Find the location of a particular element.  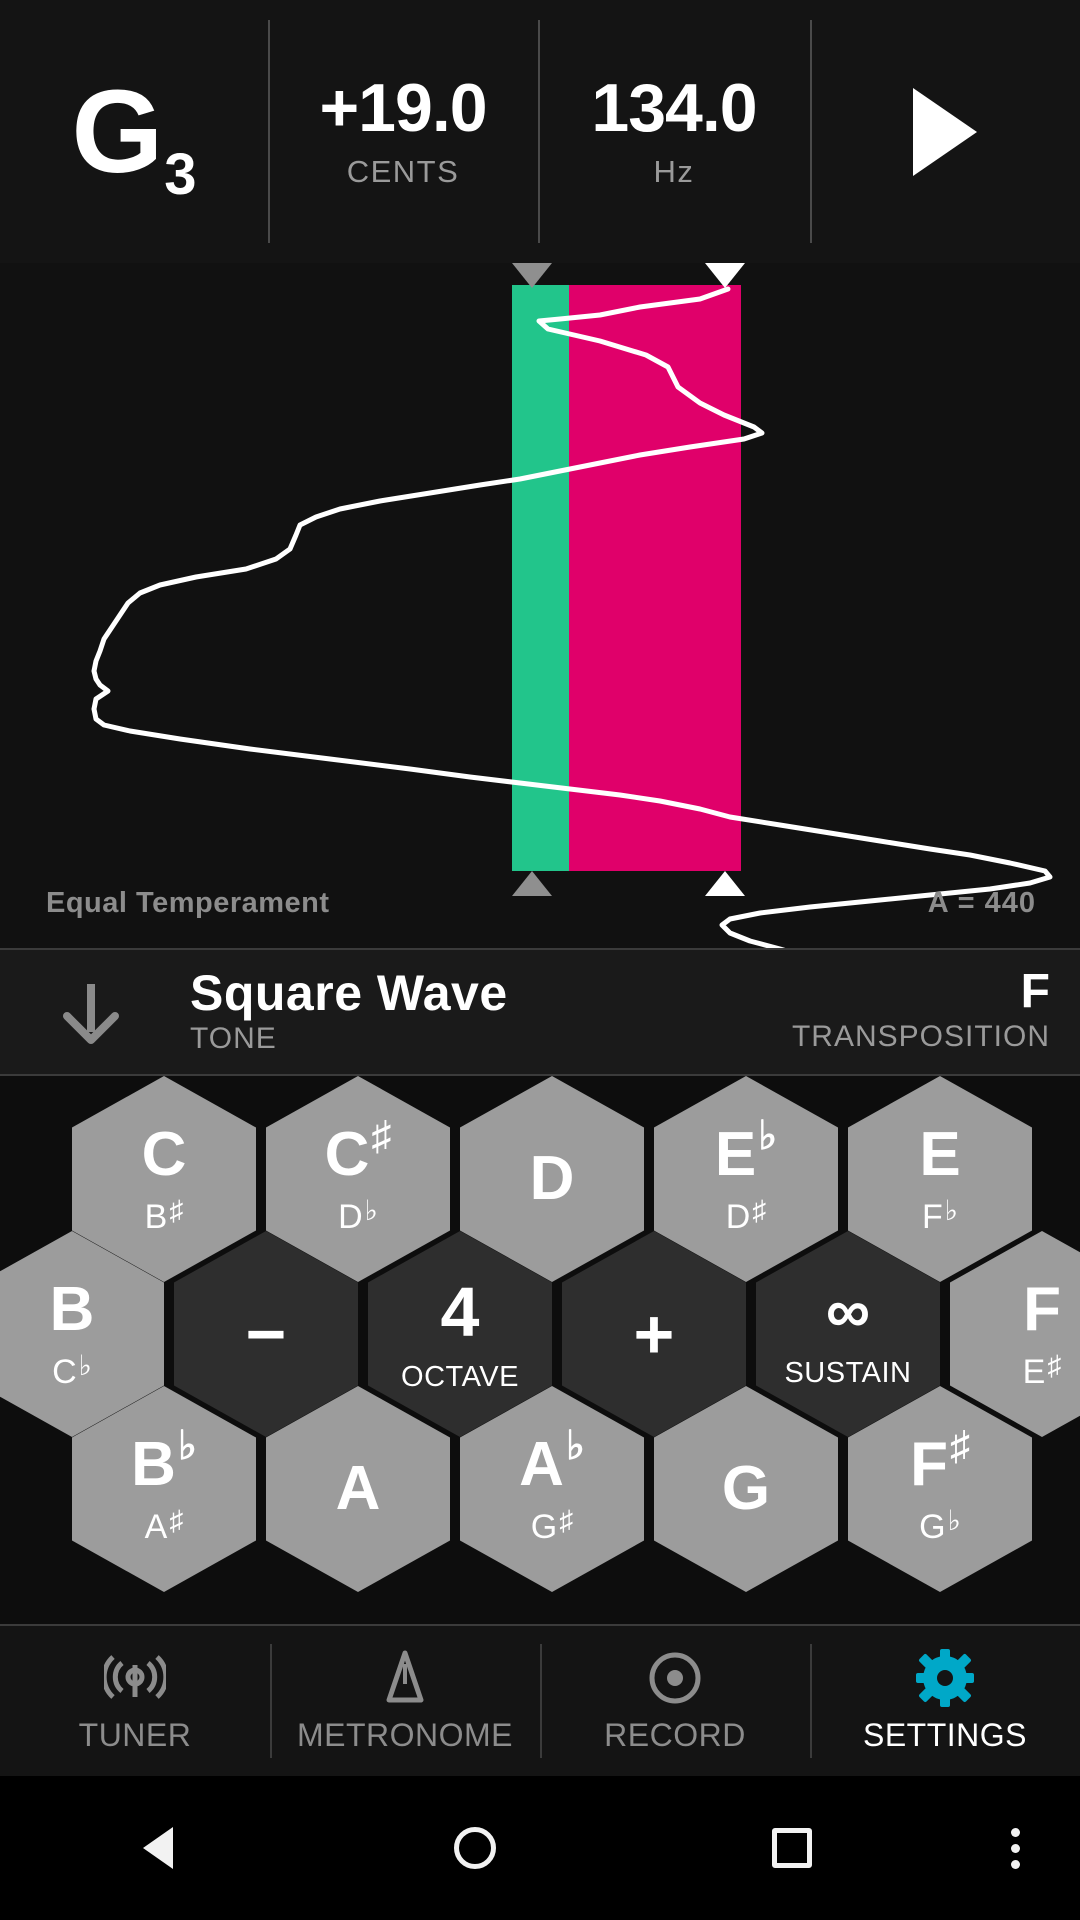

tuner-signal-icon is located at coordinates (135, 1678).